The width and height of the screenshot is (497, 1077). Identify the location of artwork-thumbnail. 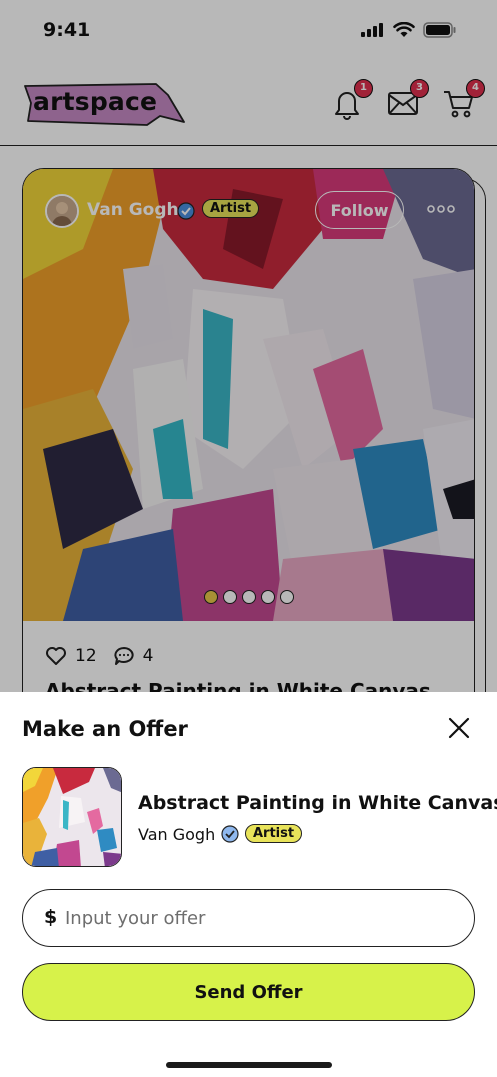
(72, 817).